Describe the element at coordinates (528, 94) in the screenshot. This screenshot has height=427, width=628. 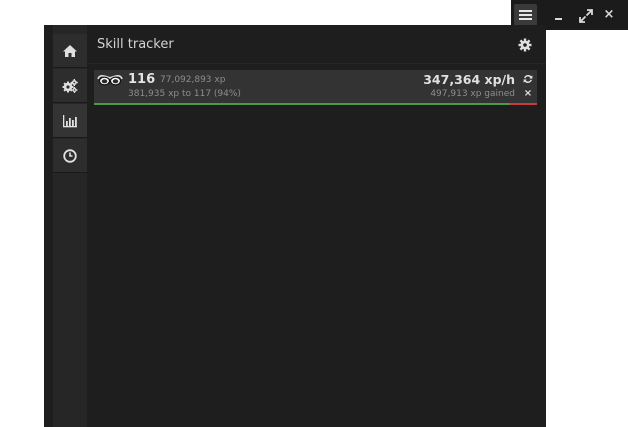
I see `remove-skill-button: ×` at that location.